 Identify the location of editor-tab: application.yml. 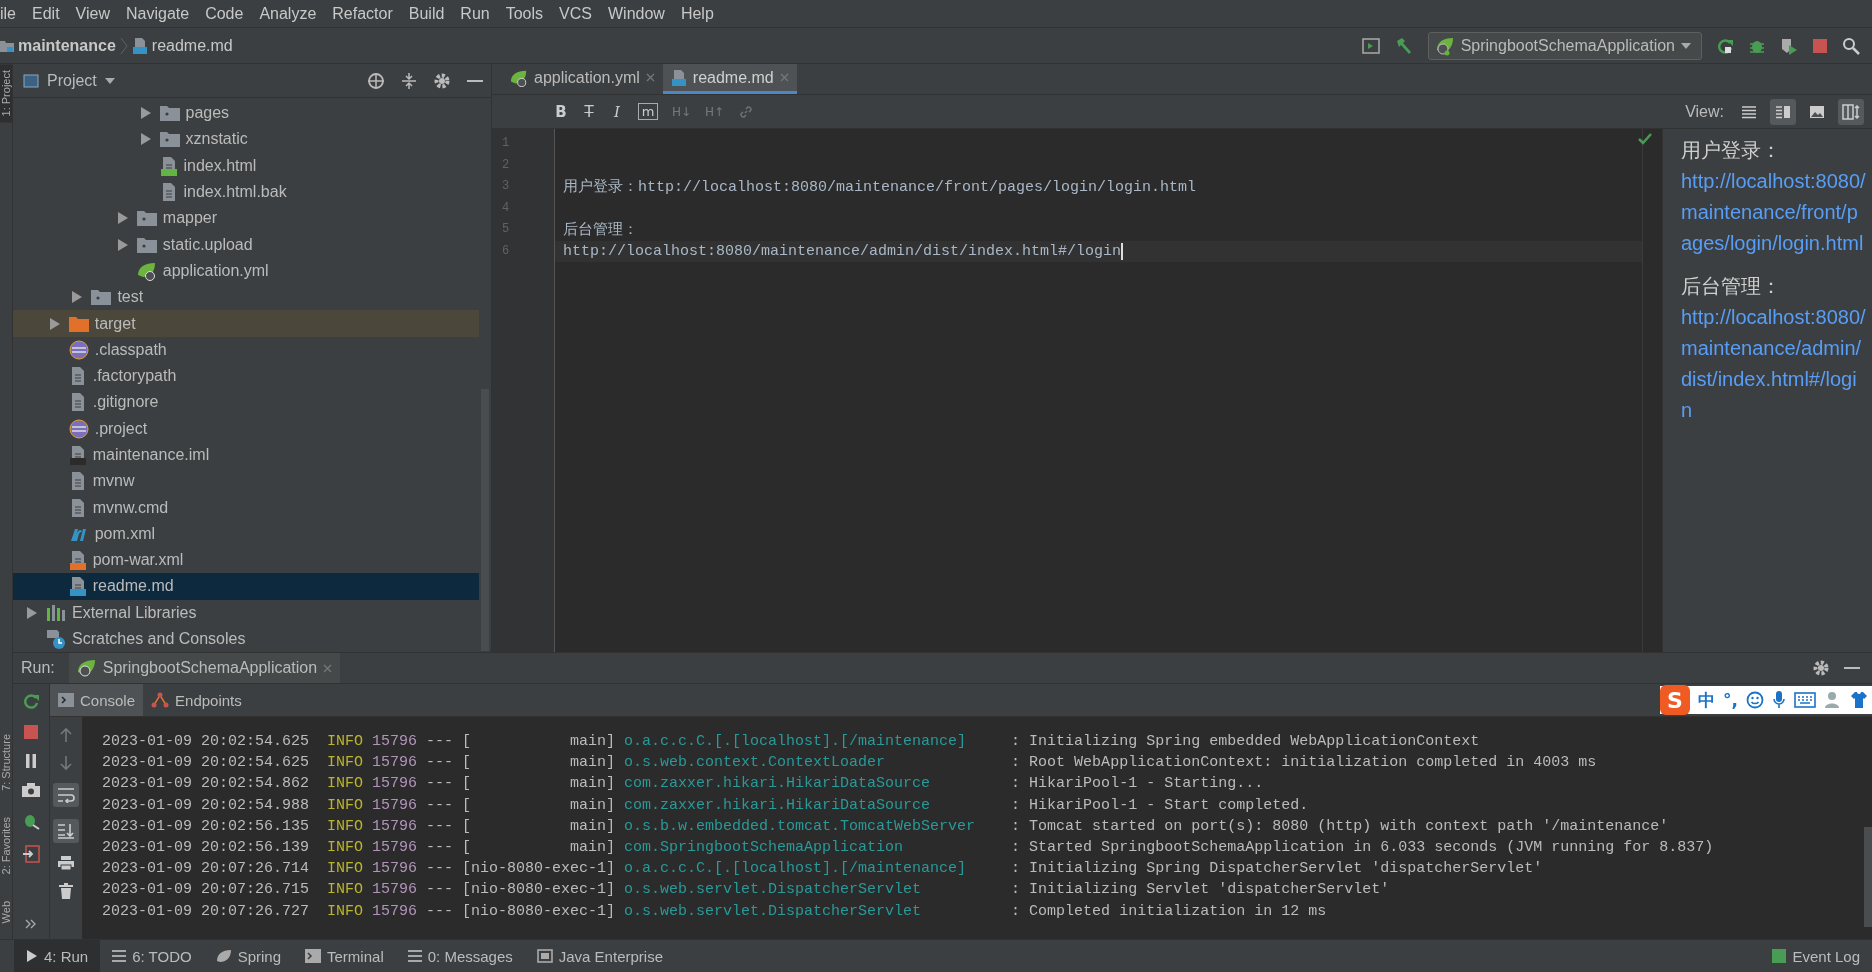
(582, 79).